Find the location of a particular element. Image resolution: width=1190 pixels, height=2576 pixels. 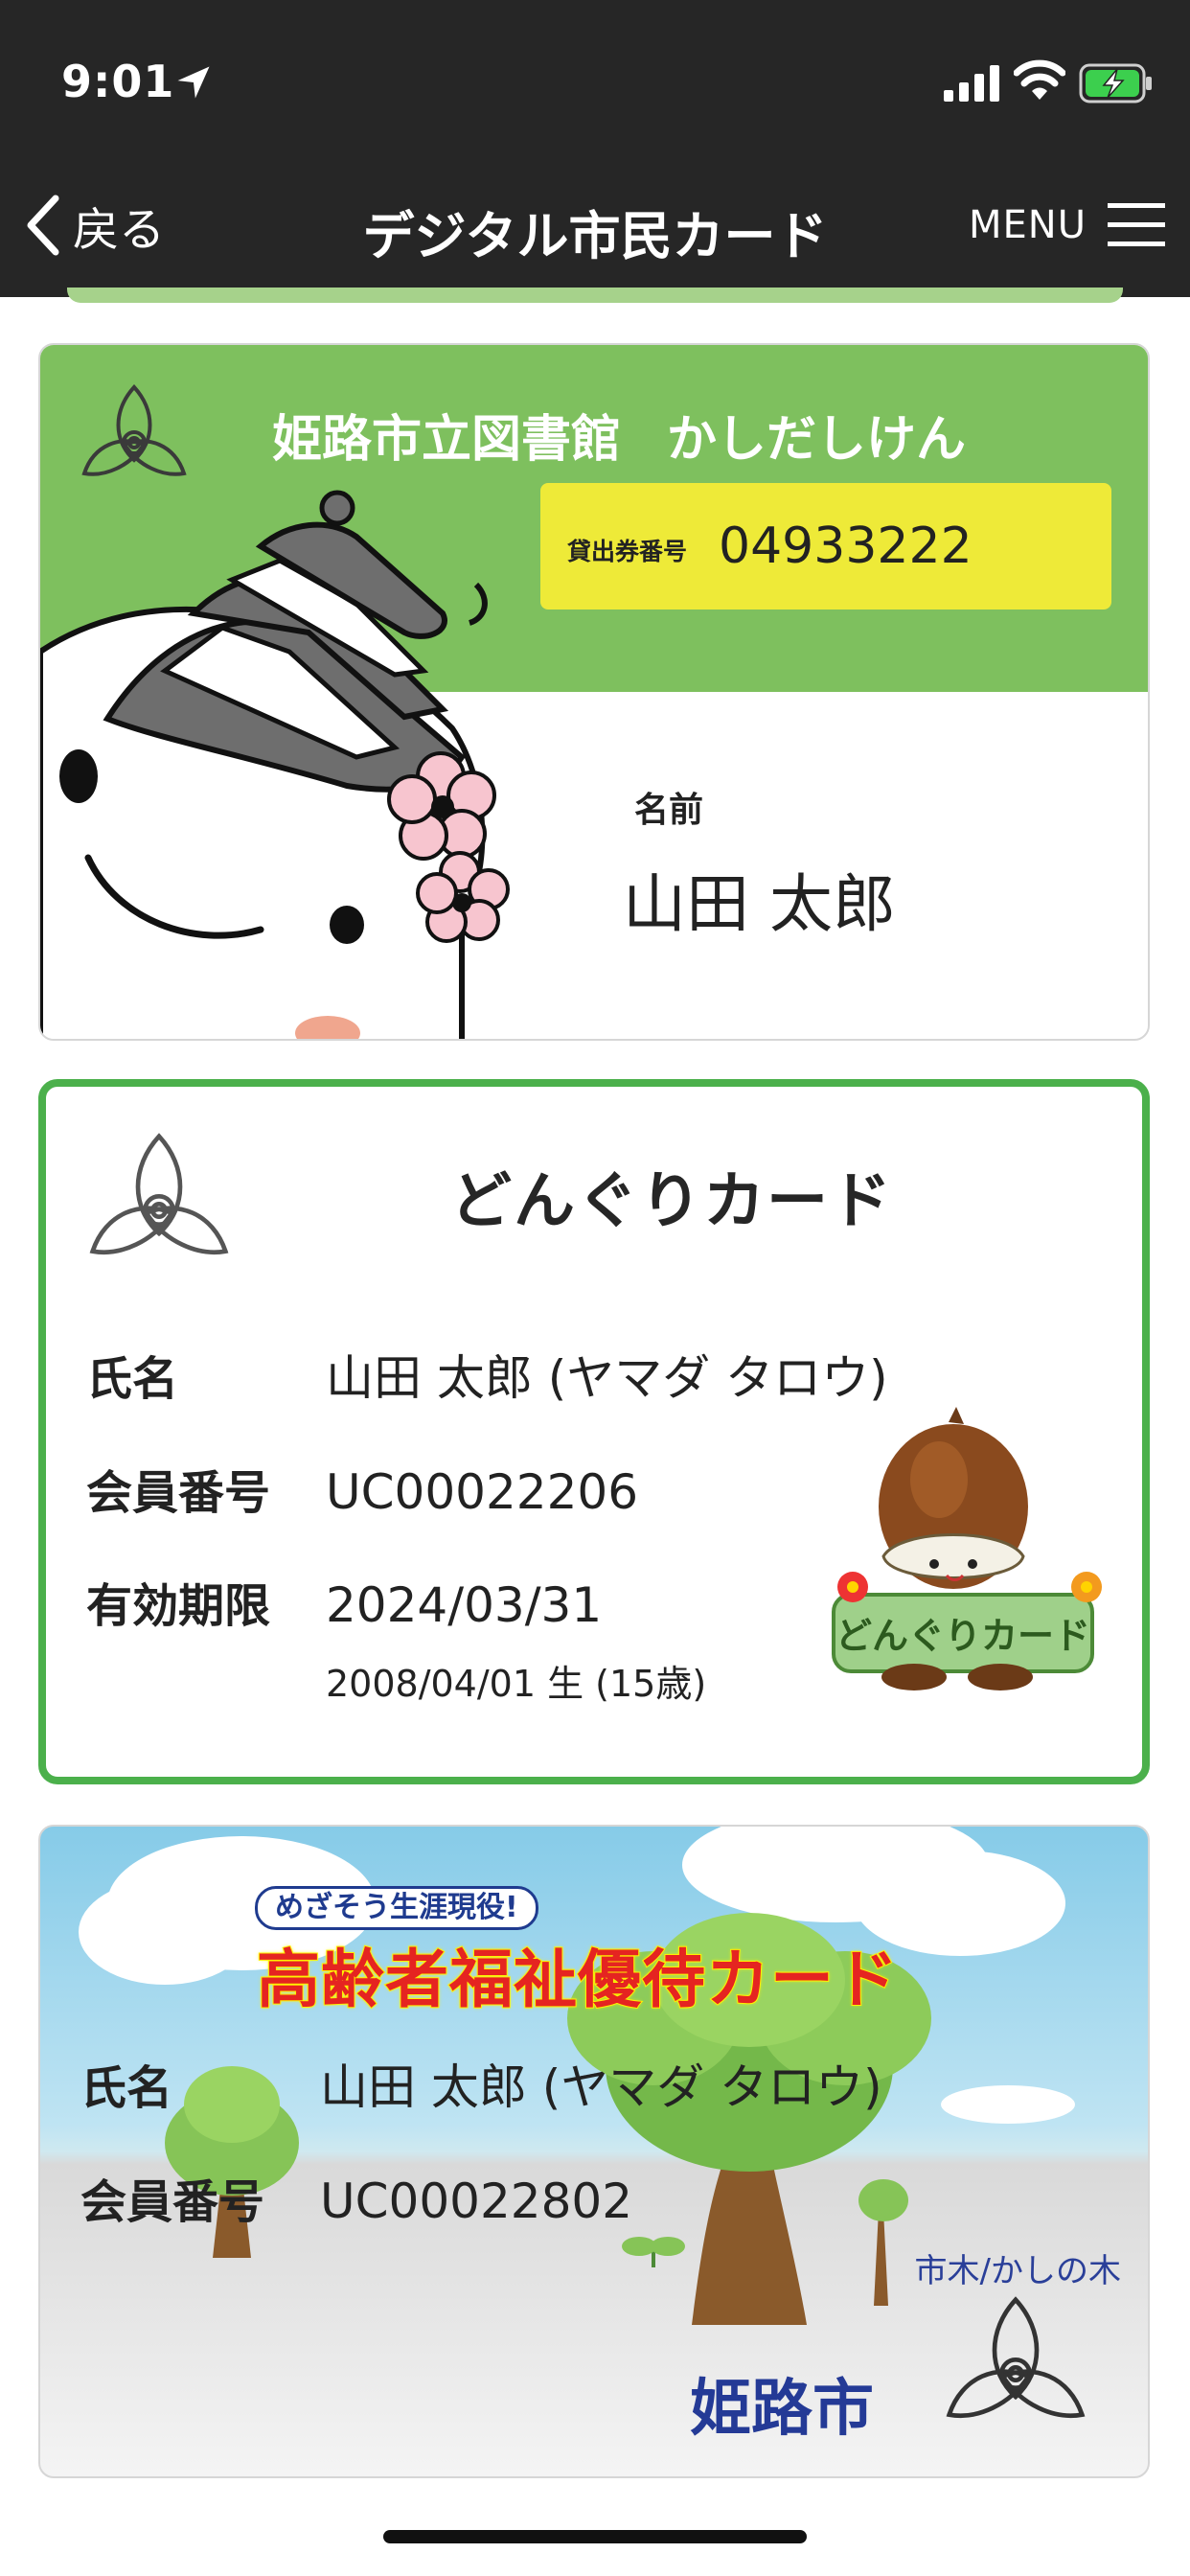

city-tree-label: 市木/かしの木 is located at coordinates (1017, 2271).